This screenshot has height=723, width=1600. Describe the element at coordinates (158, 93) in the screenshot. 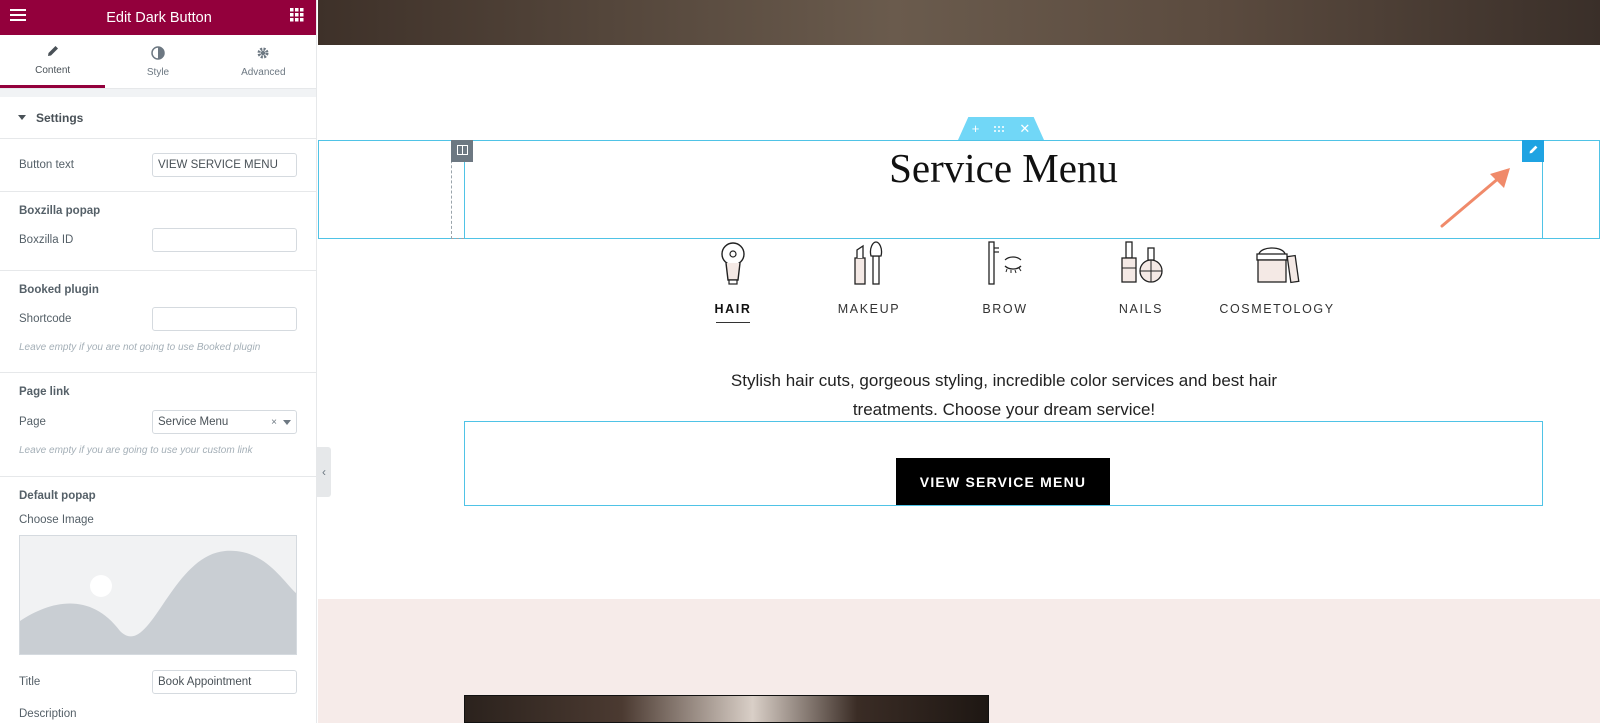

I see `panel-divider` at that location.